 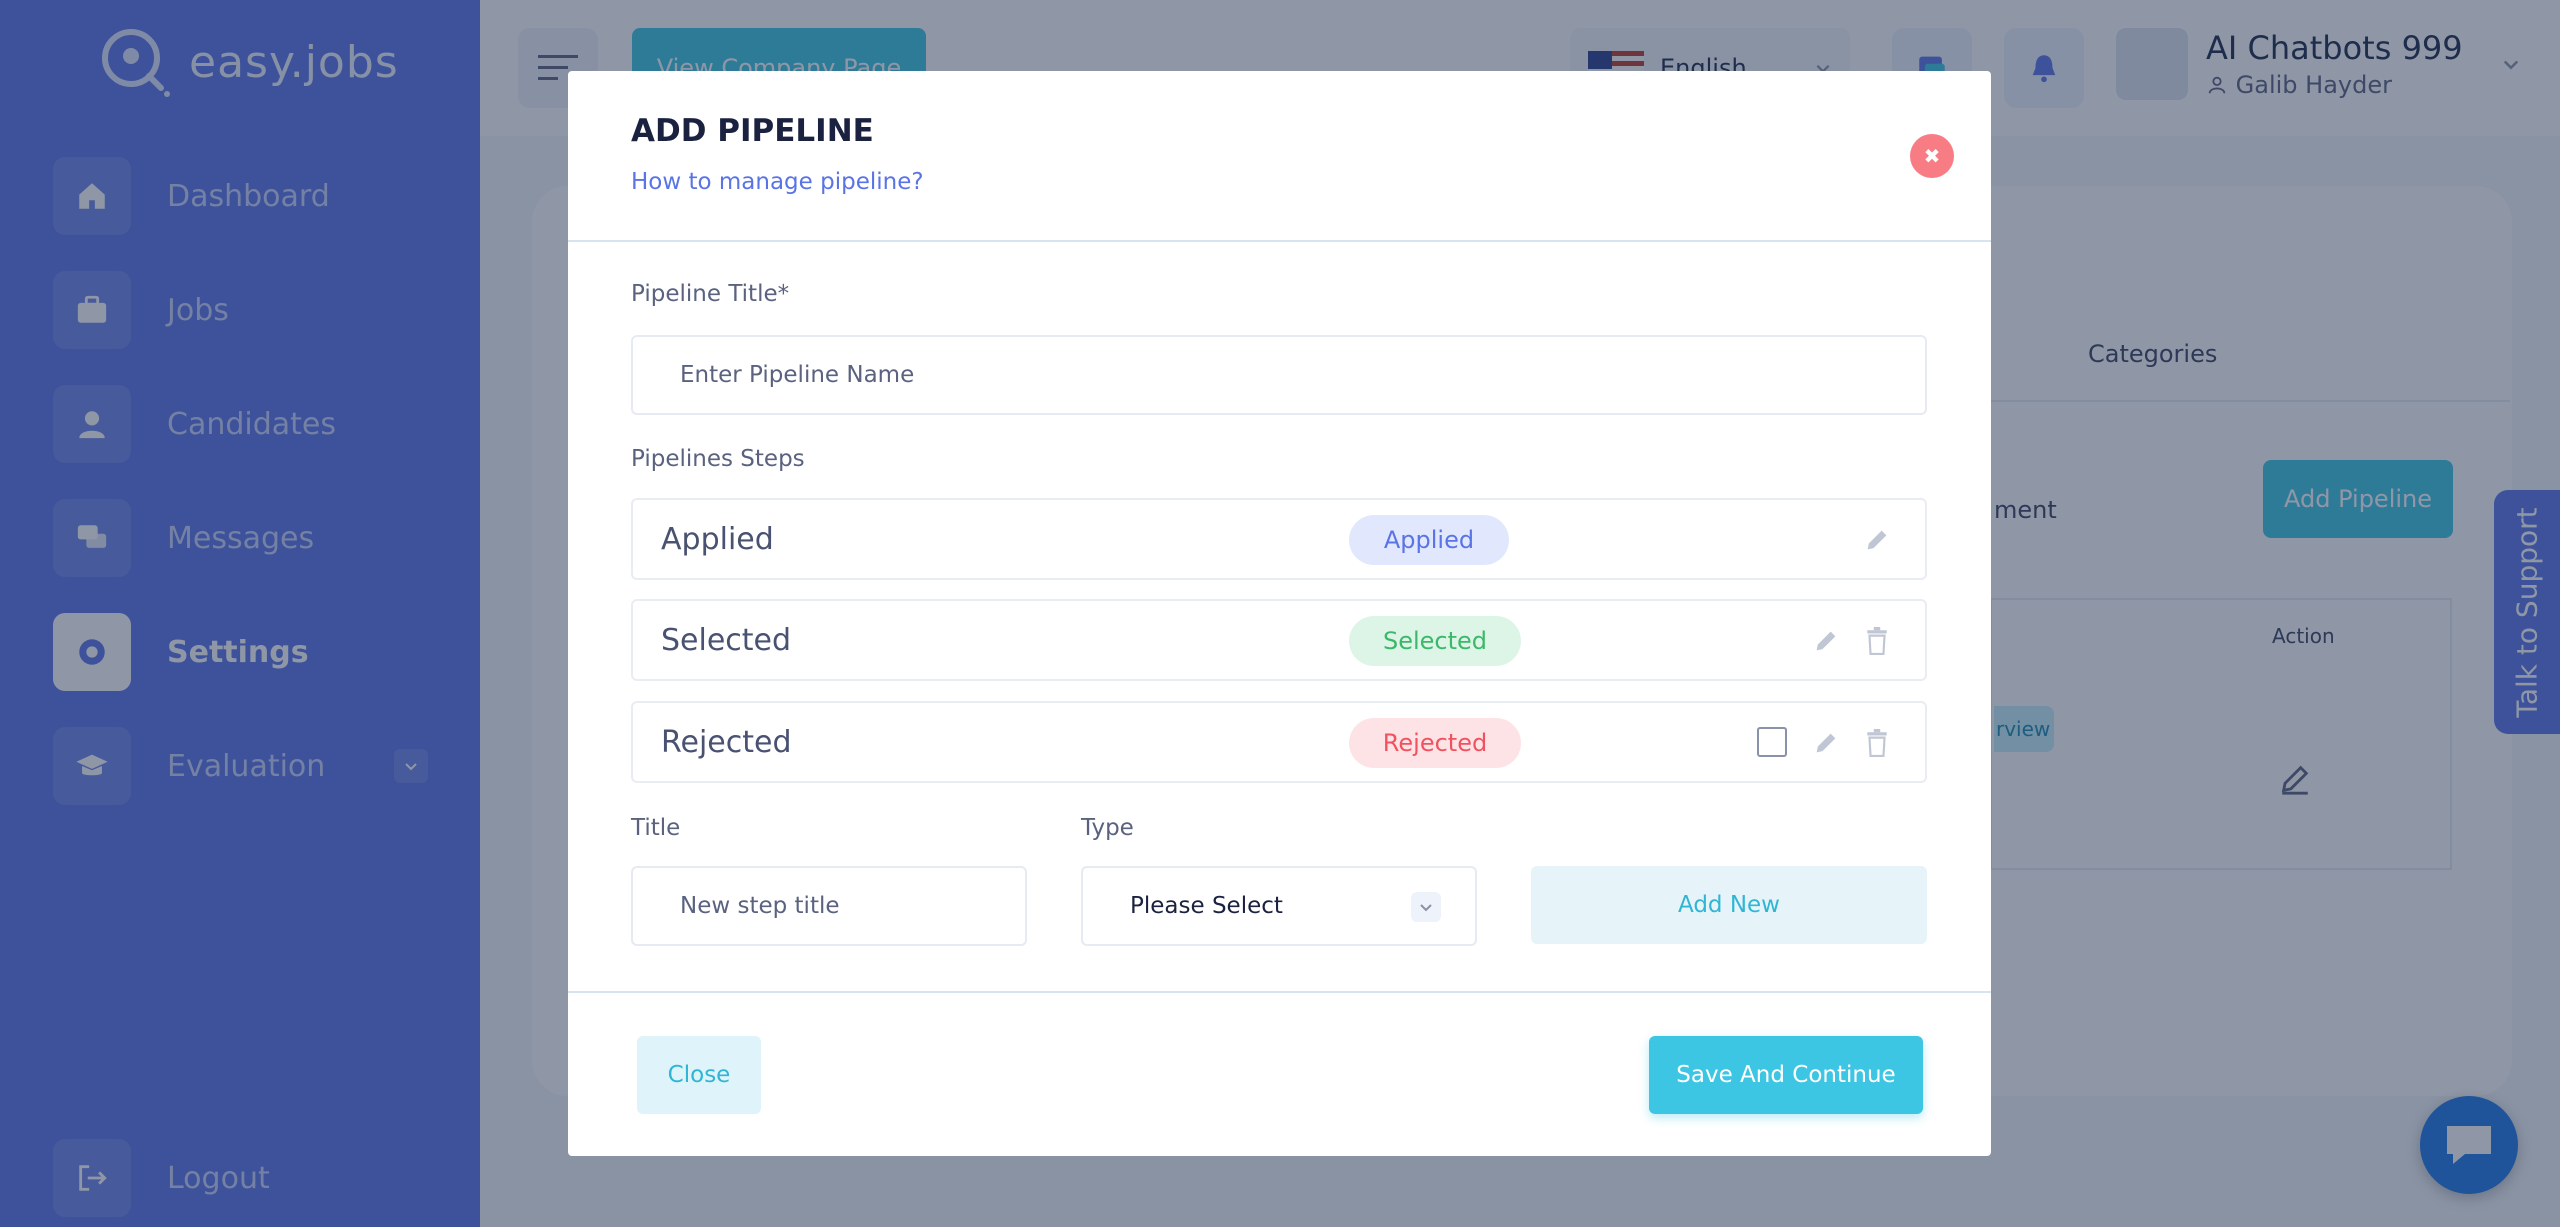 I want to click on save-and-continue-button: Save And Continue, so click(x=1786, y=1075).